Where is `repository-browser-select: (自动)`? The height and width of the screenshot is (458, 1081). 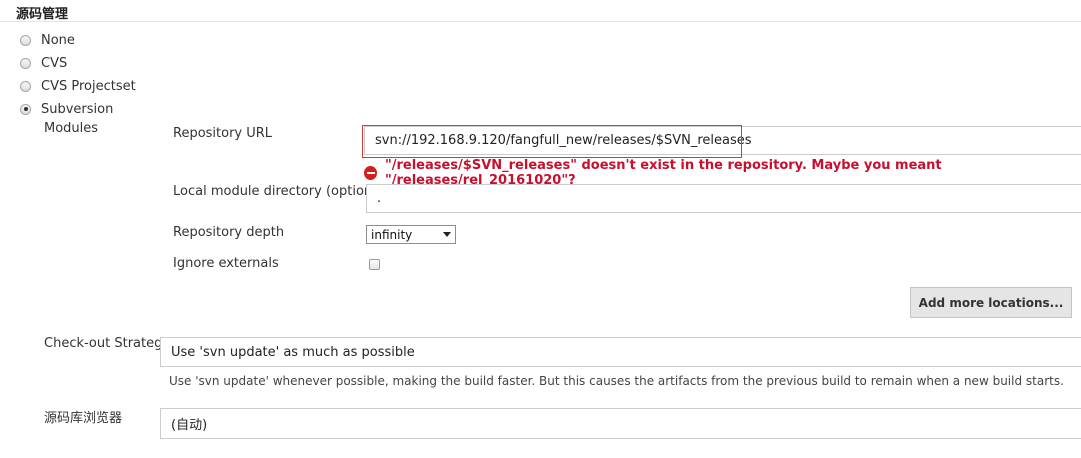 repository-browser-select: (自动) is located at coordinates (620, 423).